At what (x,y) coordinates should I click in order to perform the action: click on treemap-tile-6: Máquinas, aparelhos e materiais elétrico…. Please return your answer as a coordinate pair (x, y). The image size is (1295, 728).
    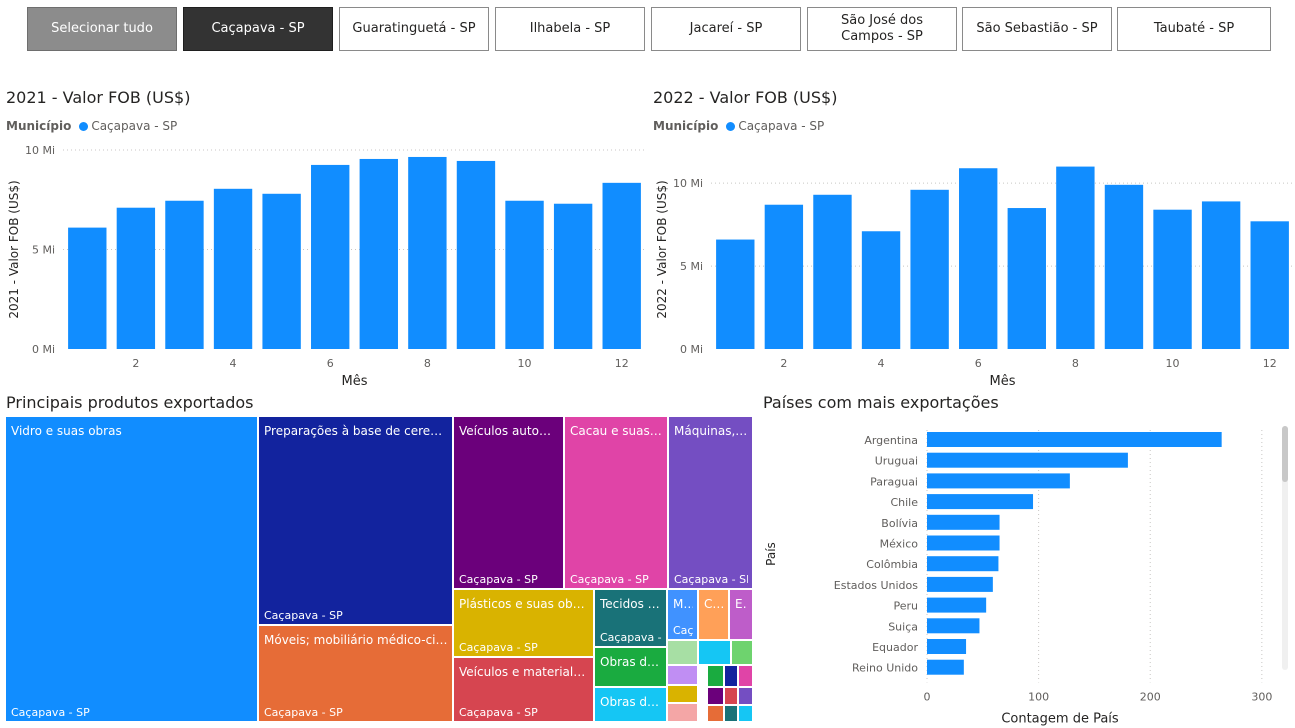
    Looking at the image, I should click on (710, 502).